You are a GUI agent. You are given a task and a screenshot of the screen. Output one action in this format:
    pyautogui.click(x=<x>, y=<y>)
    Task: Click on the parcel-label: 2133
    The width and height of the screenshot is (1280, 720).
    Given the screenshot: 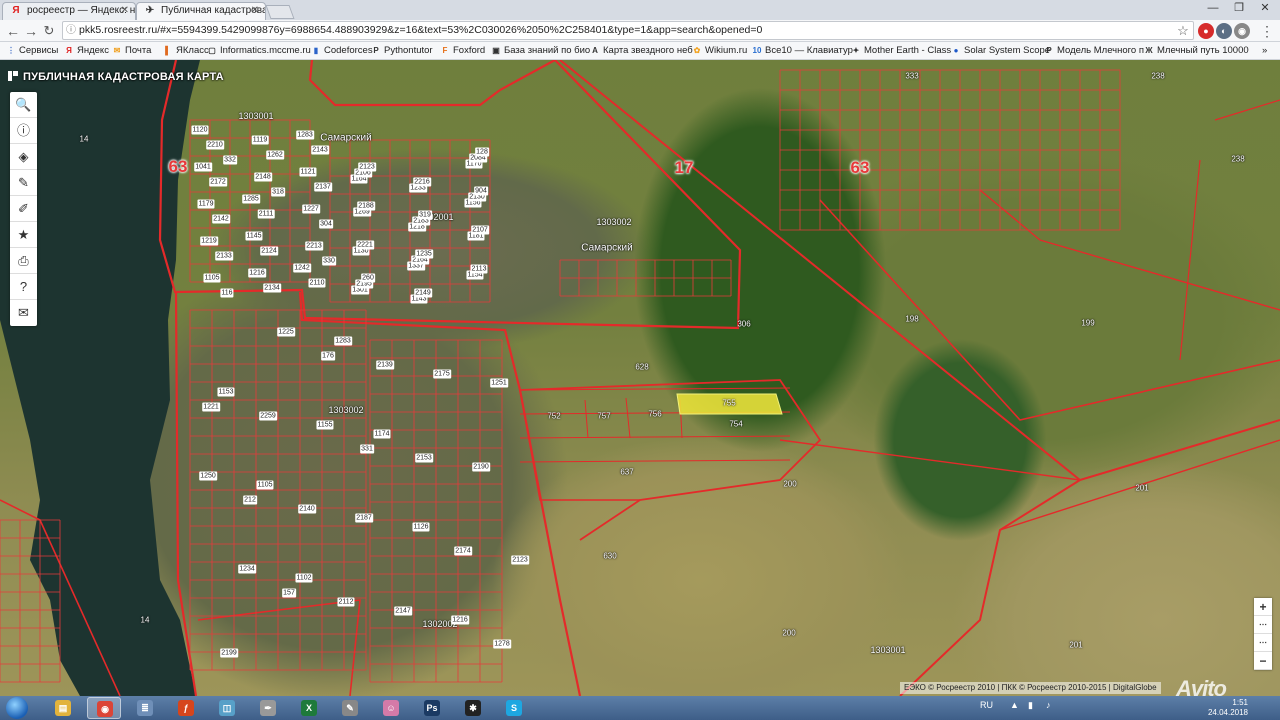 What is the action you would take?
    pyautogui.click(x=224, y=256)
    